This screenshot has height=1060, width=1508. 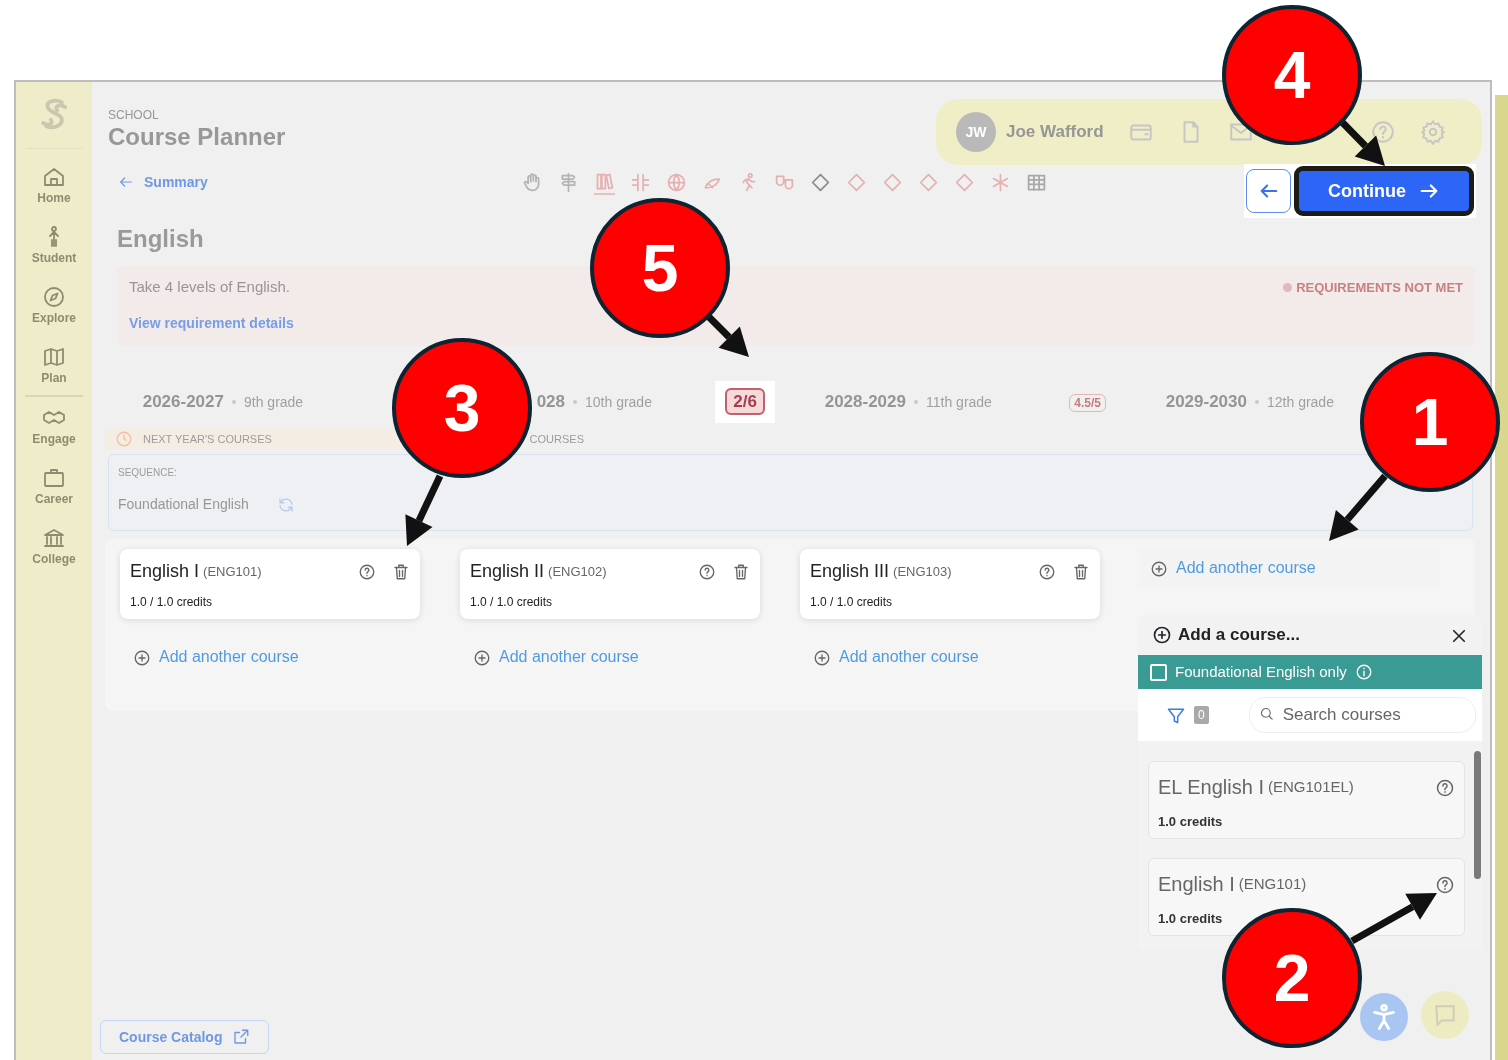 What do you see at coordinates (1211, 787) in the screenshot?
I see `result-title: EL English I` at bounding box center [1211, 787].